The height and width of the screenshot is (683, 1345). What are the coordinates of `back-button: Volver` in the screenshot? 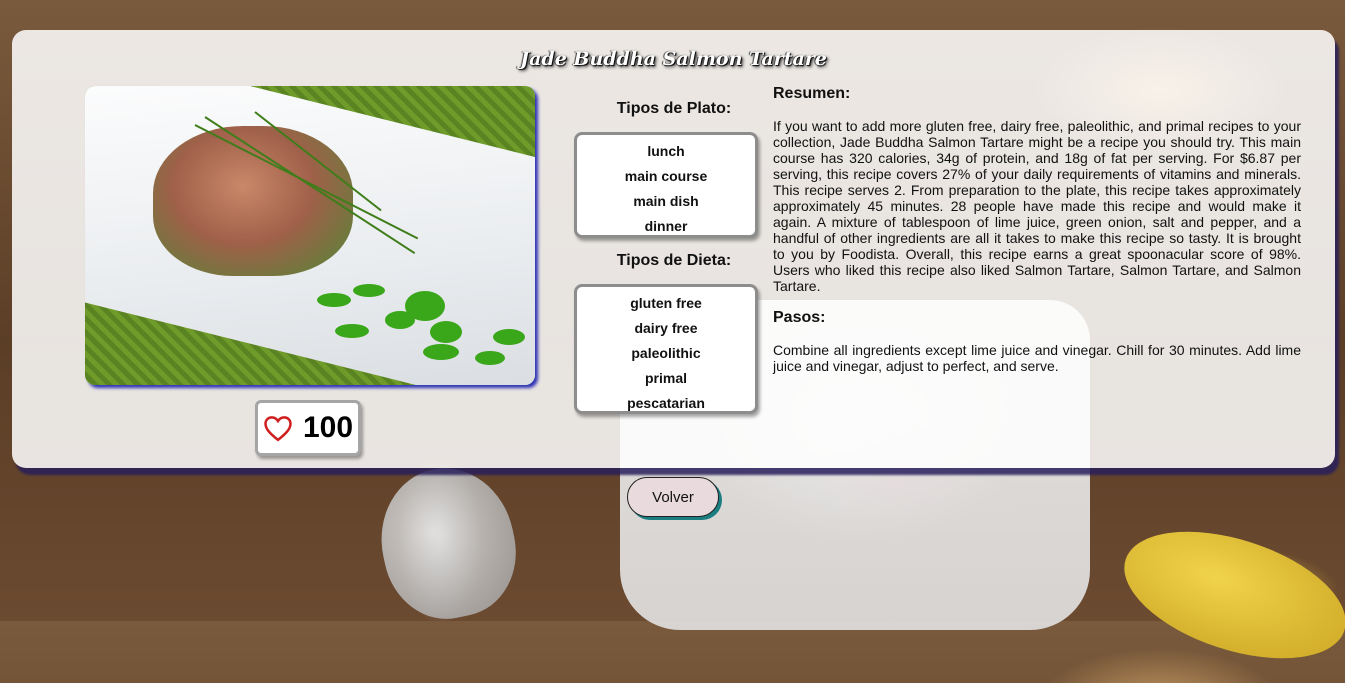 It's located at (673, 497).